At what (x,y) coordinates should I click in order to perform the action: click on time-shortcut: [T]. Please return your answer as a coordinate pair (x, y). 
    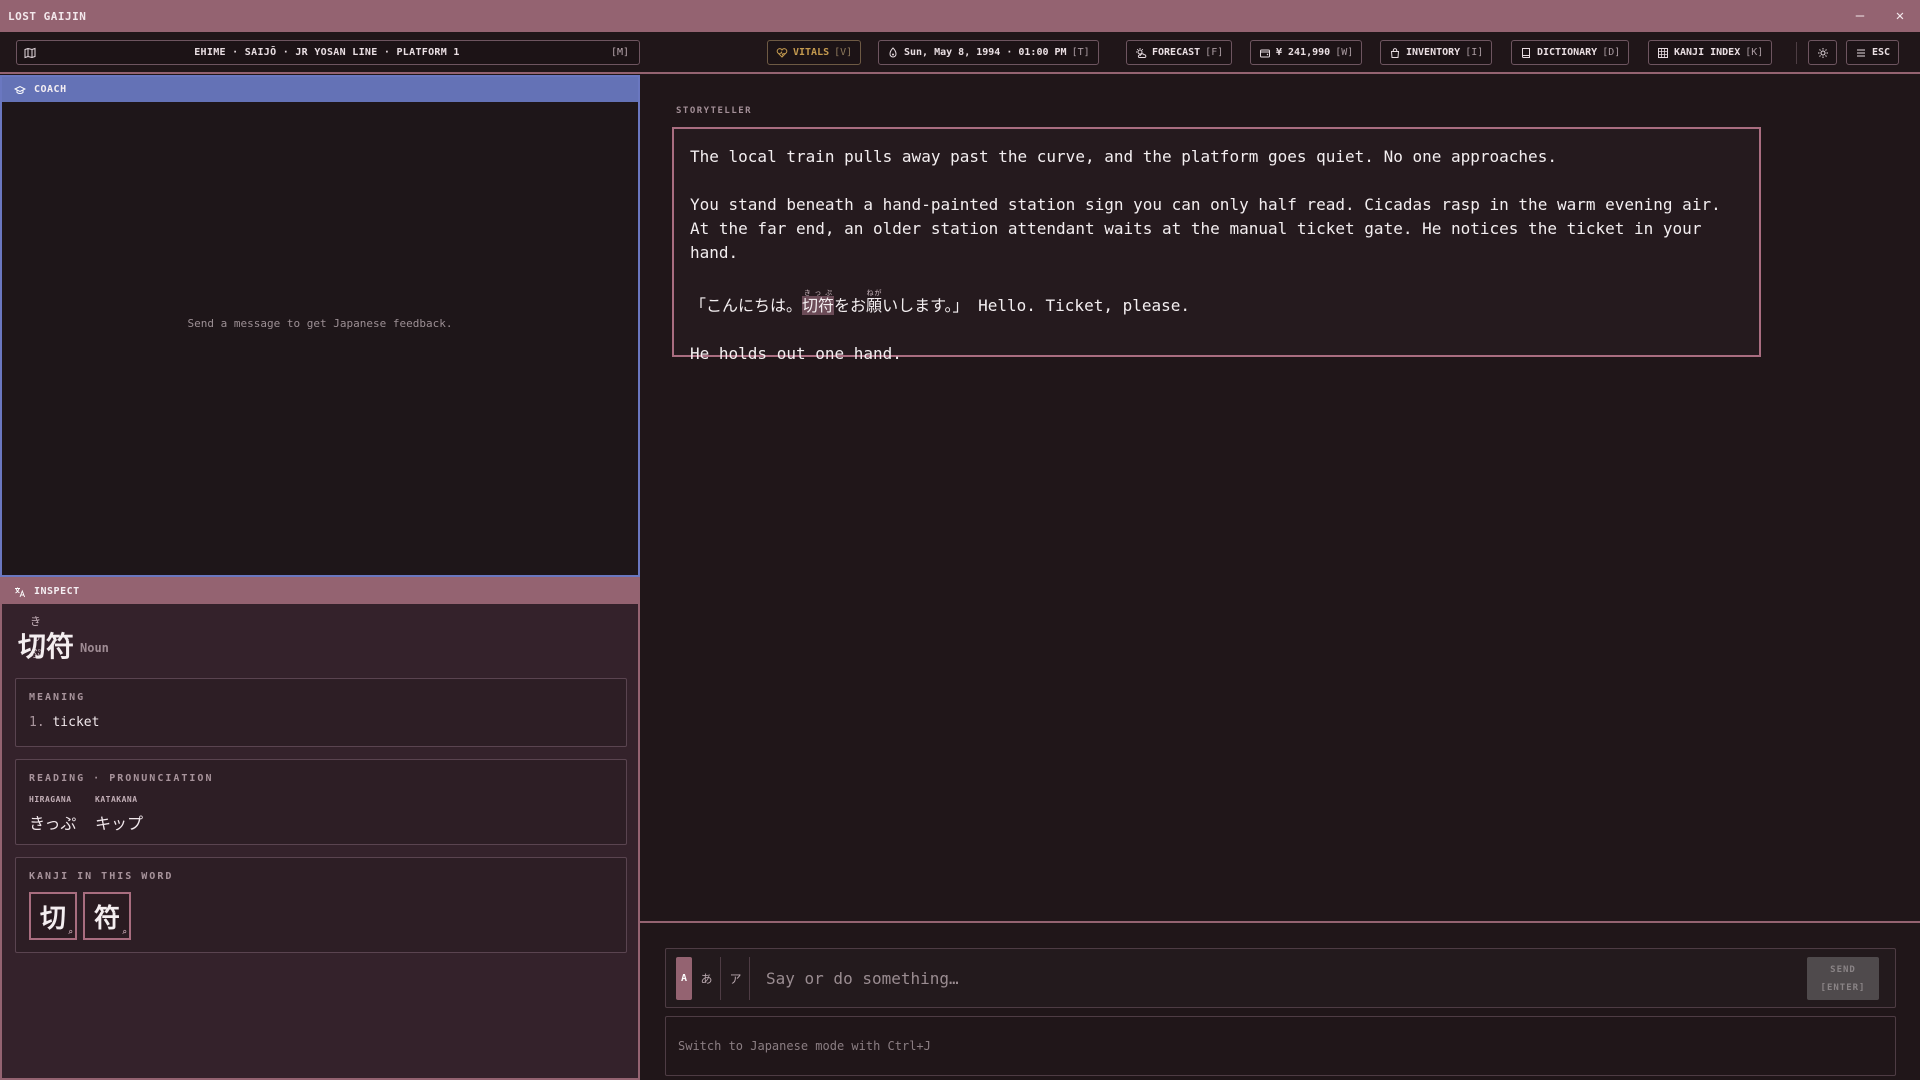
    Looking at the image, I should click on (1080, 52).